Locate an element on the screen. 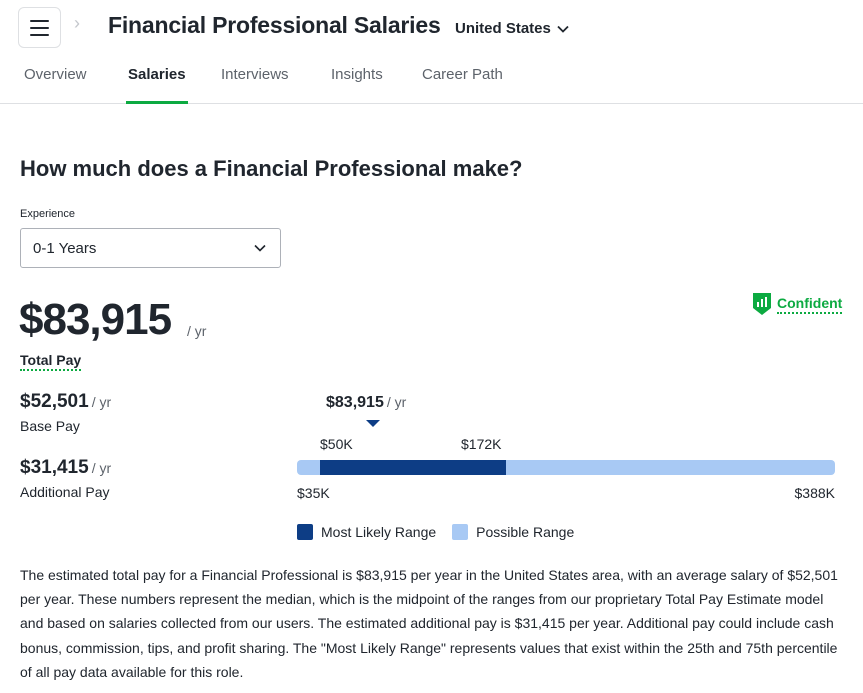  legend-swatch-likely is located at coordinates (305, 532).